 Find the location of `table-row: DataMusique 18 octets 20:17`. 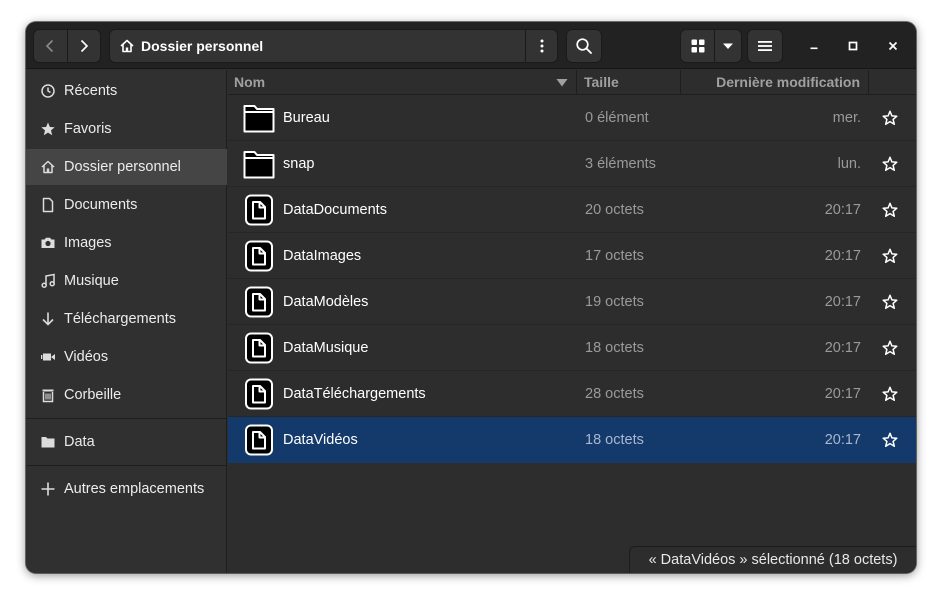

table-row: DataMusique 18 octets 20:17 is located at coordinates (572, 348).